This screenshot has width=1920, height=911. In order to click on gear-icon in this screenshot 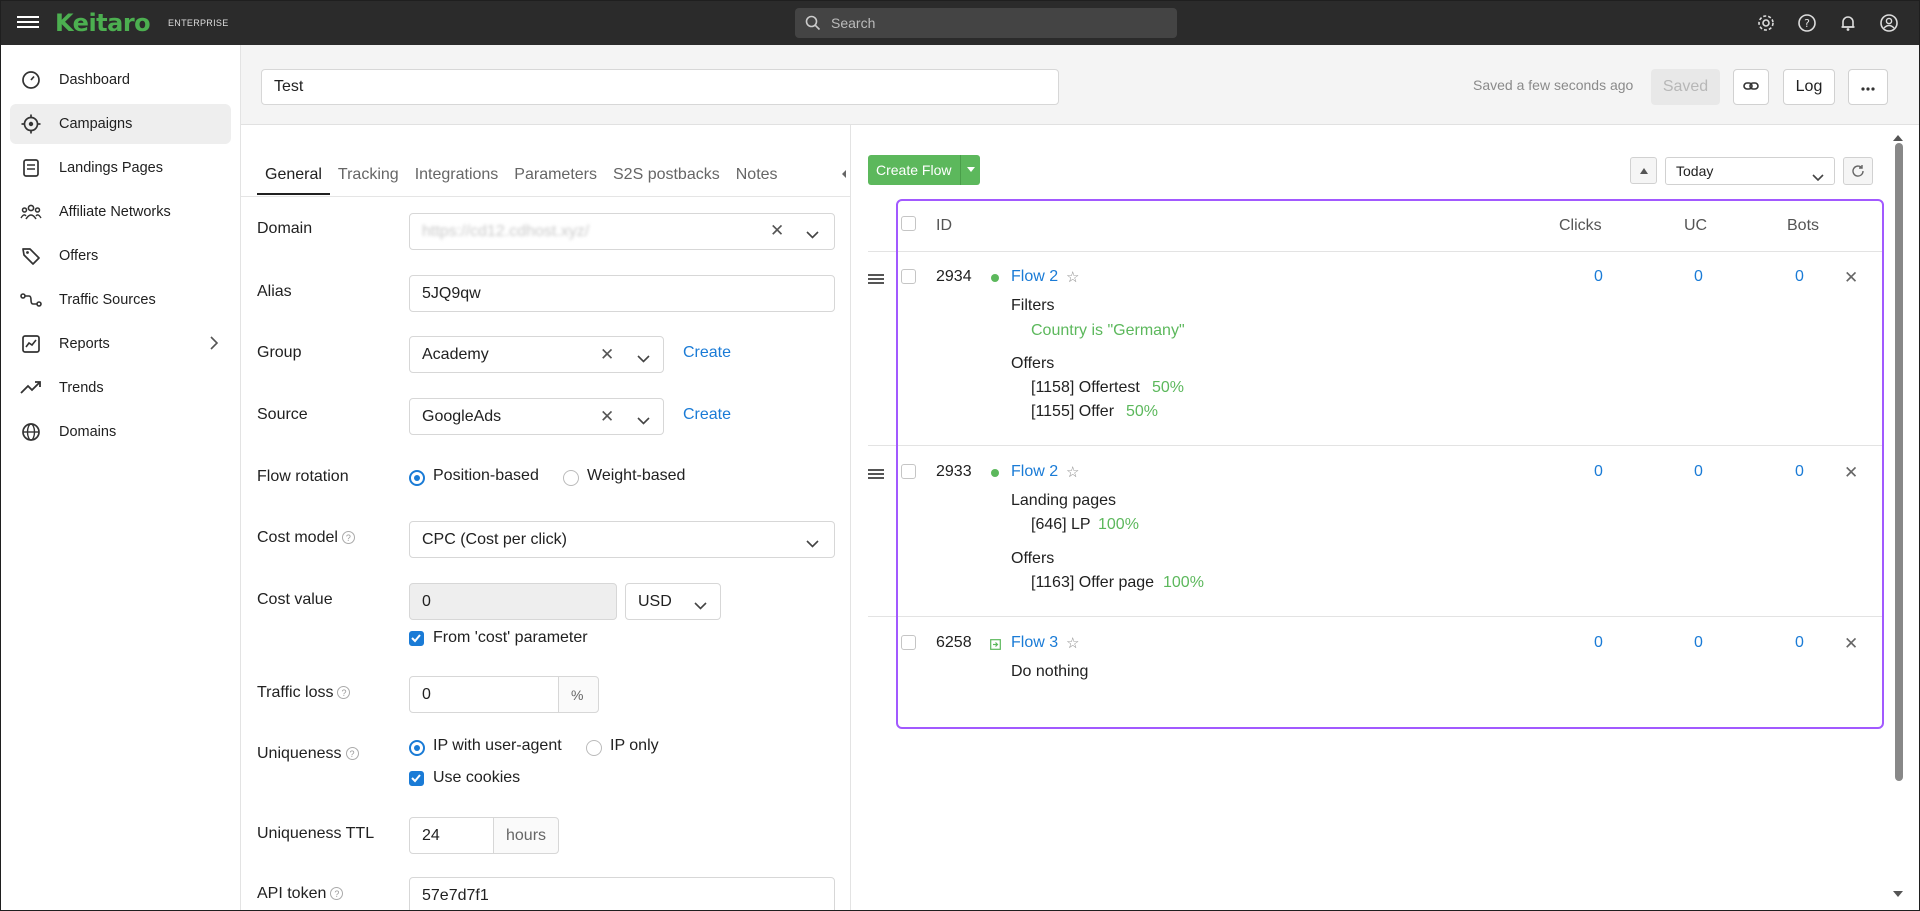, I will do `click(1766, 23)`.